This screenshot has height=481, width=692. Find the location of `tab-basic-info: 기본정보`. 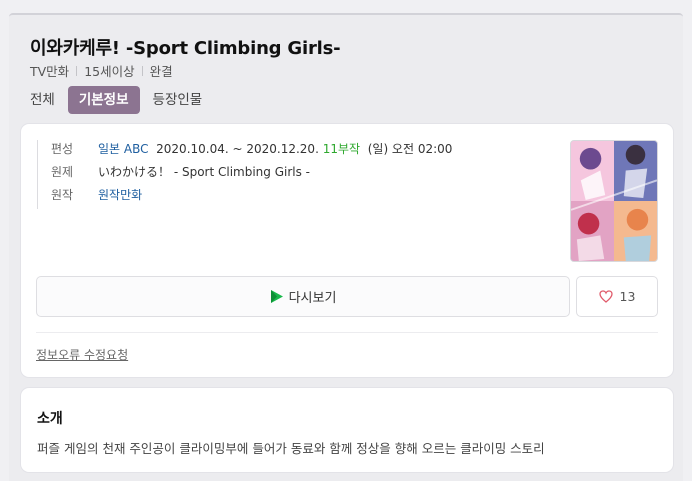

tab-basic-info: 기본정보 is located at coordinates (103, 100).